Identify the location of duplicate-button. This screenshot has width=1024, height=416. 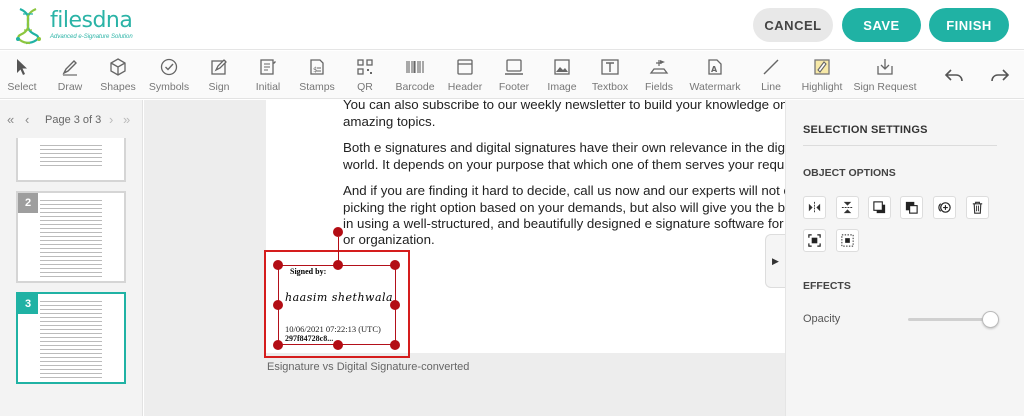
(944, 207).